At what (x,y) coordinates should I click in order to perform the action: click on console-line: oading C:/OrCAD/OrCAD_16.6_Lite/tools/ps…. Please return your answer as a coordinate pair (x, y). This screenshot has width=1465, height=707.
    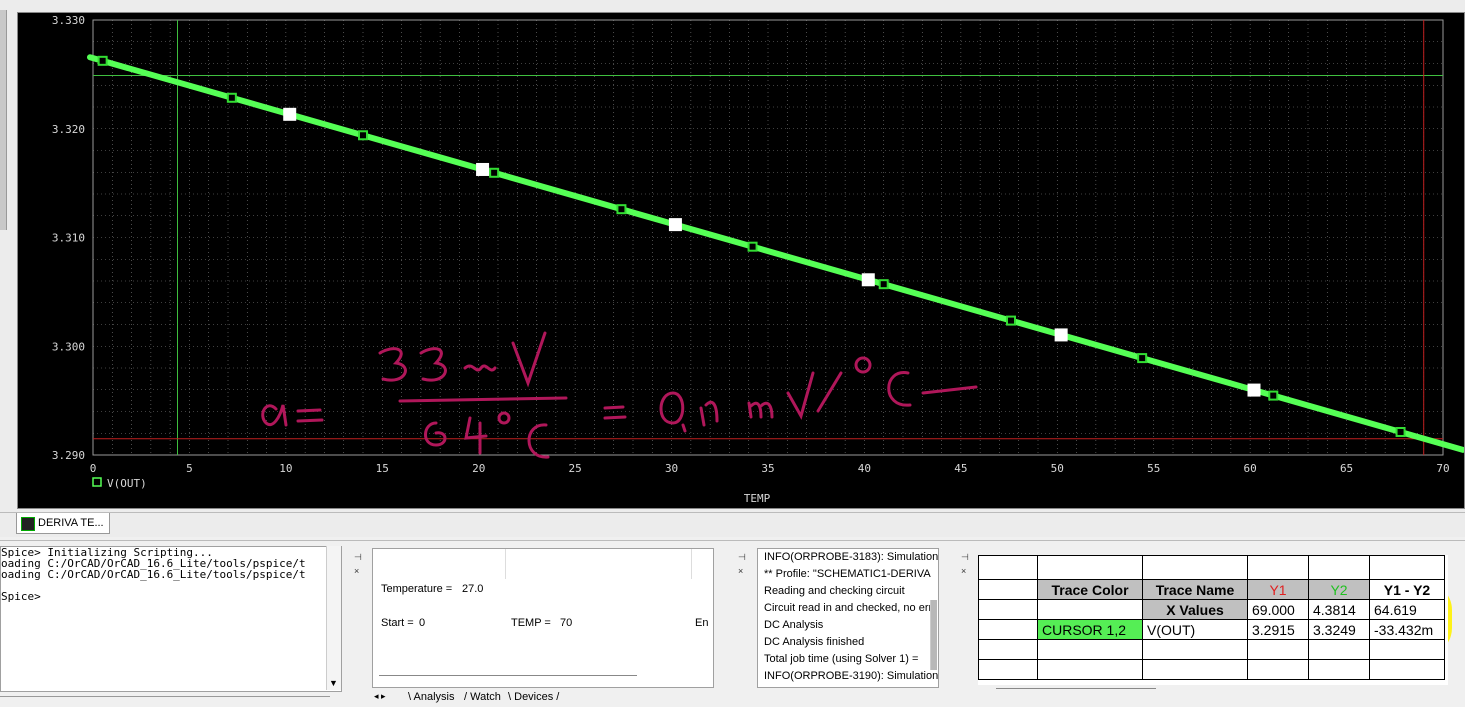
    Looking at the image, I should click on (153, 574).